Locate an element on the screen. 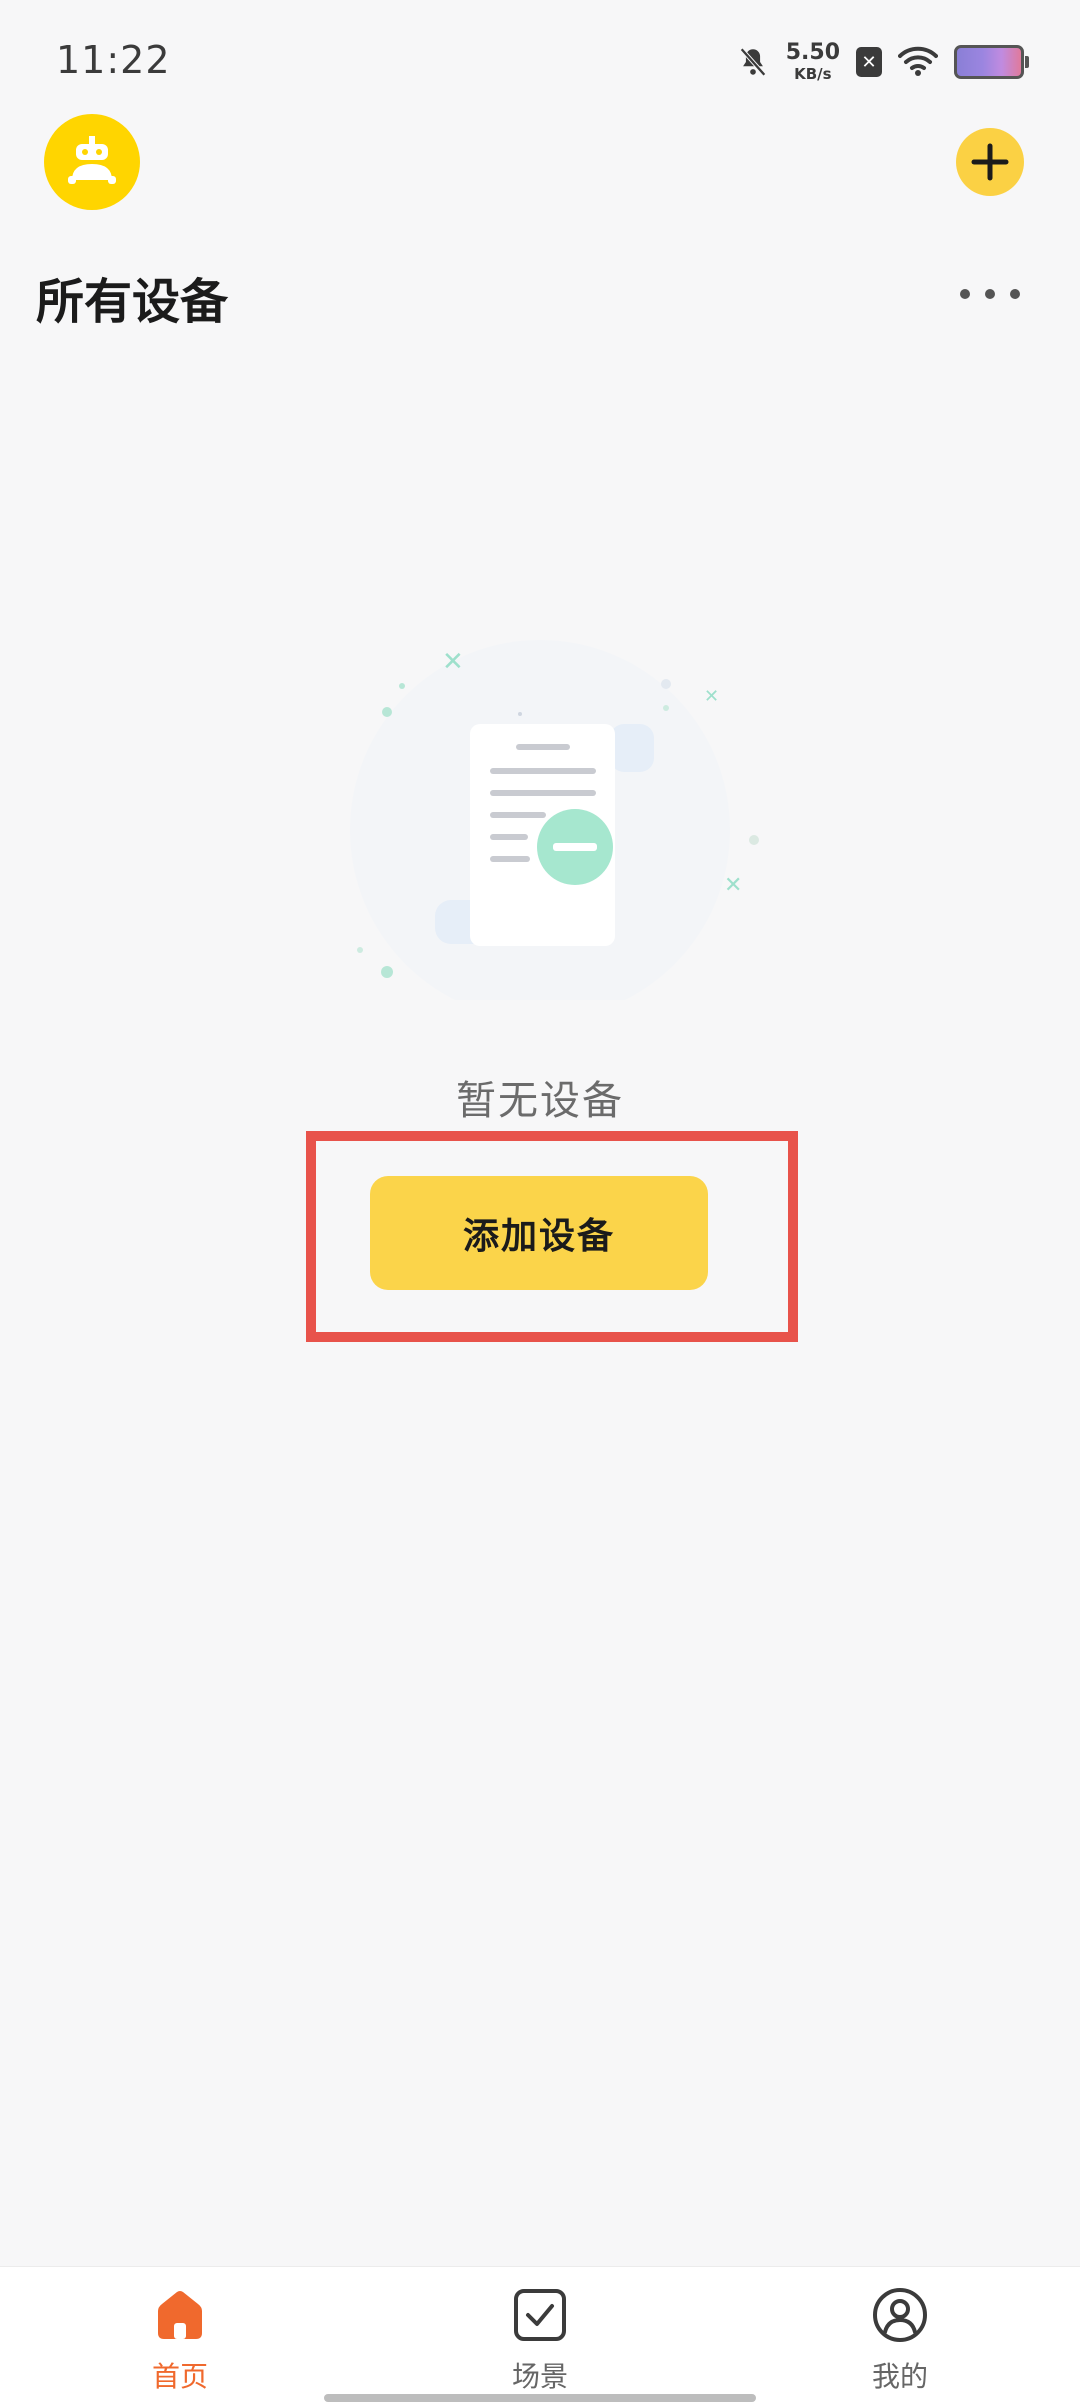 The image size is (1080, 2408). avatar is located at coordinates (92, 162).